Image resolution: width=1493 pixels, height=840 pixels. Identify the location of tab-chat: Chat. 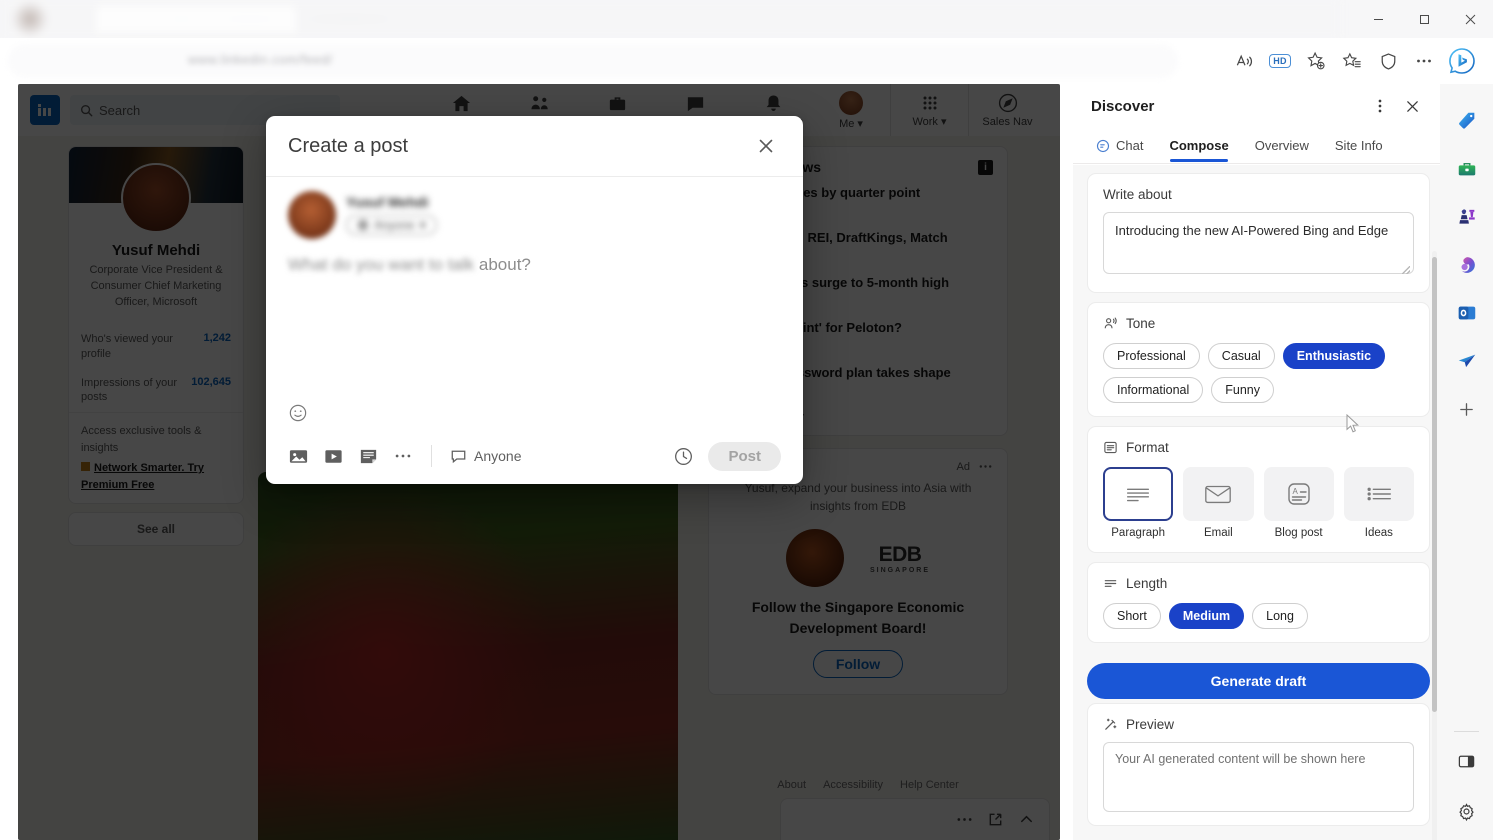
(1119, 146).